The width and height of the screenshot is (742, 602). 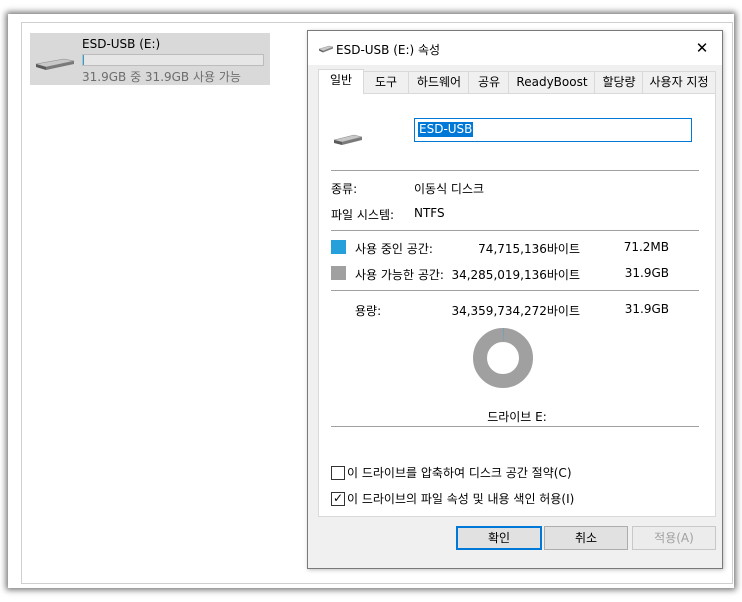 What do you see at coordinates (552, 82) in the screenshot?
I see `tab-readyboost: ReadyBoost` at bounding box center [552, 82].